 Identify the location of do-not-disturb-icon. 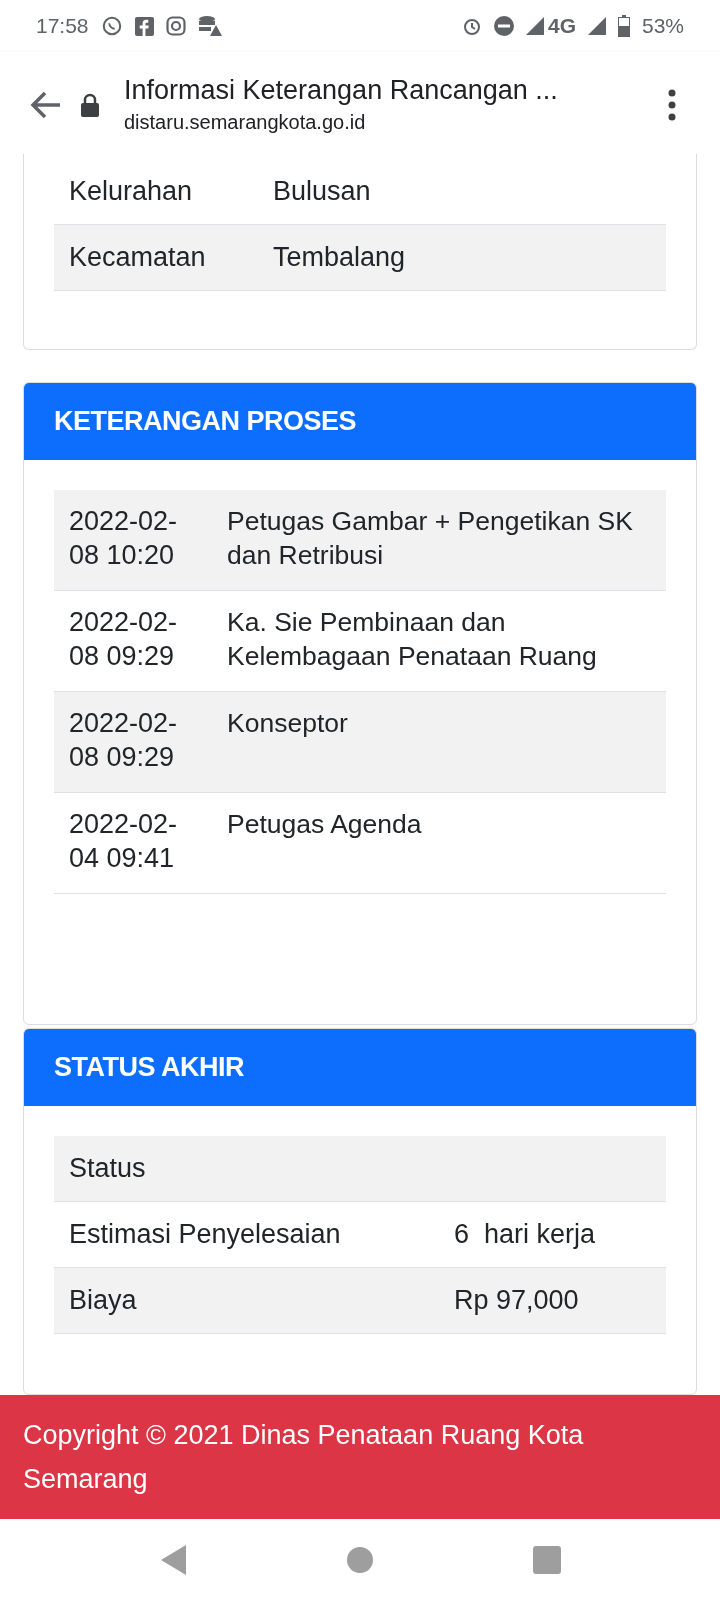
(503, 26).